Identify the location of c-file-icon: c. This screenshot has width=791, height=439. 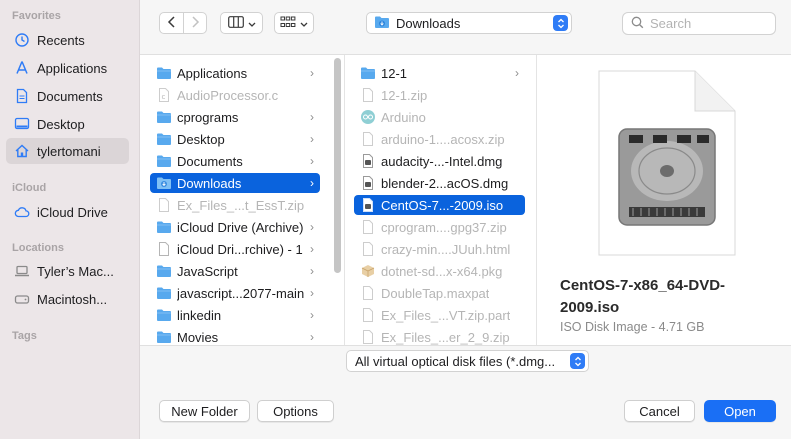
(164, 95).